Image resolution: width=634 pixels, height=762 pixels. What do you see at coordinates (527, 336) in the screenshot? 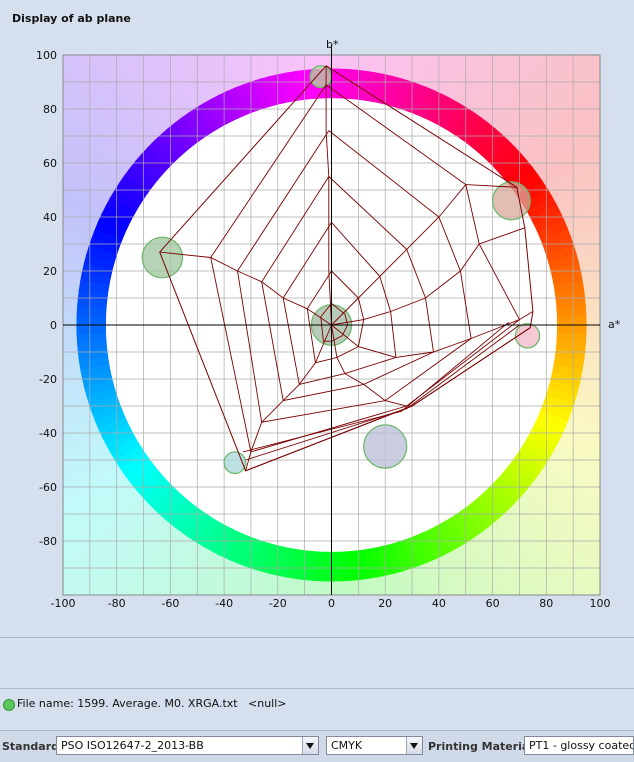
I see `reference-circle-magenta` at bounding box center [527, 336].